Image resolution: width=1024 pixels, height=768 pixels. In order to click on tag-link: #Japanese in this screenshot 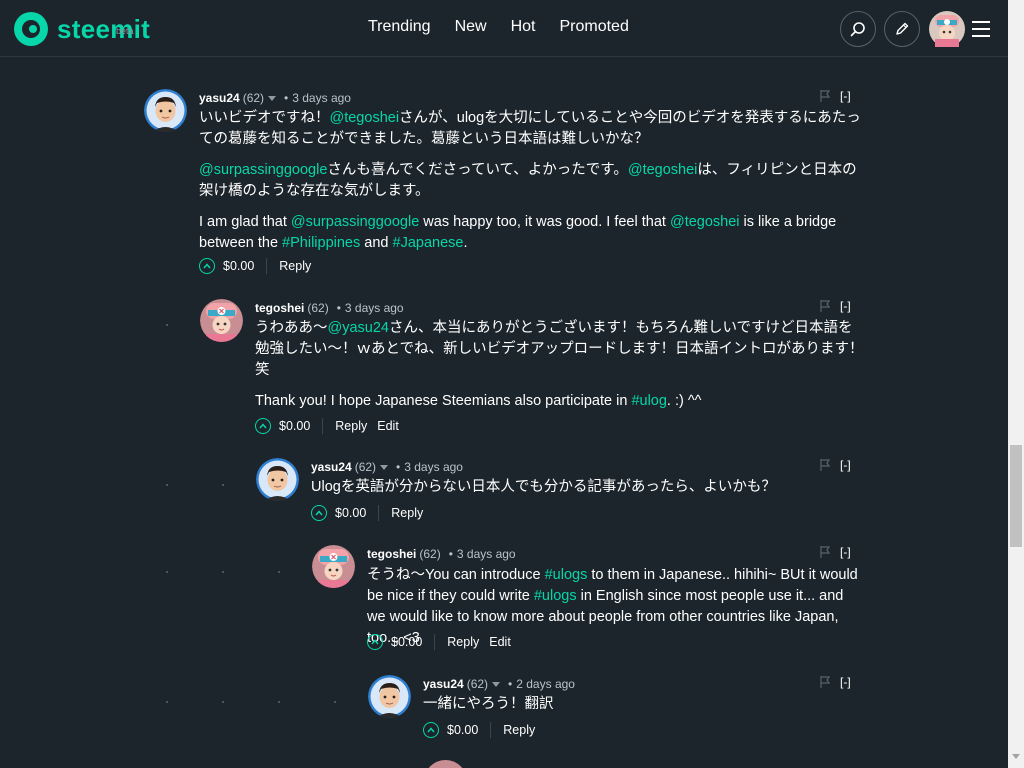, I will do `click(428, 243)`.